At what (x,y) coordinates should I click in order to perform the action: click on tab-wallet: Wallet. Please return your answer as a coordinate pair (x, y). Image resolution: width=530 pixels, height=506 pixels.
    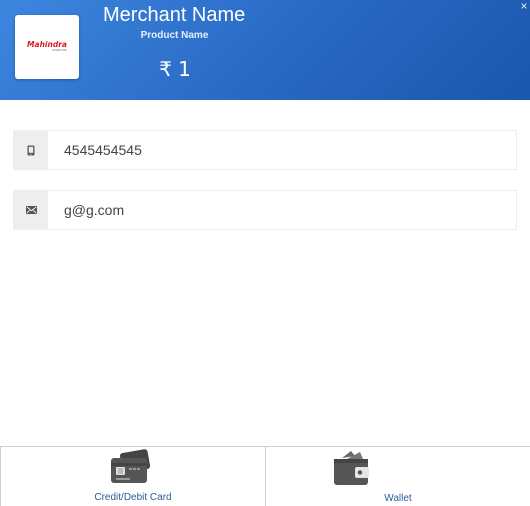
    Looking at the image, I should click on (398, 476).